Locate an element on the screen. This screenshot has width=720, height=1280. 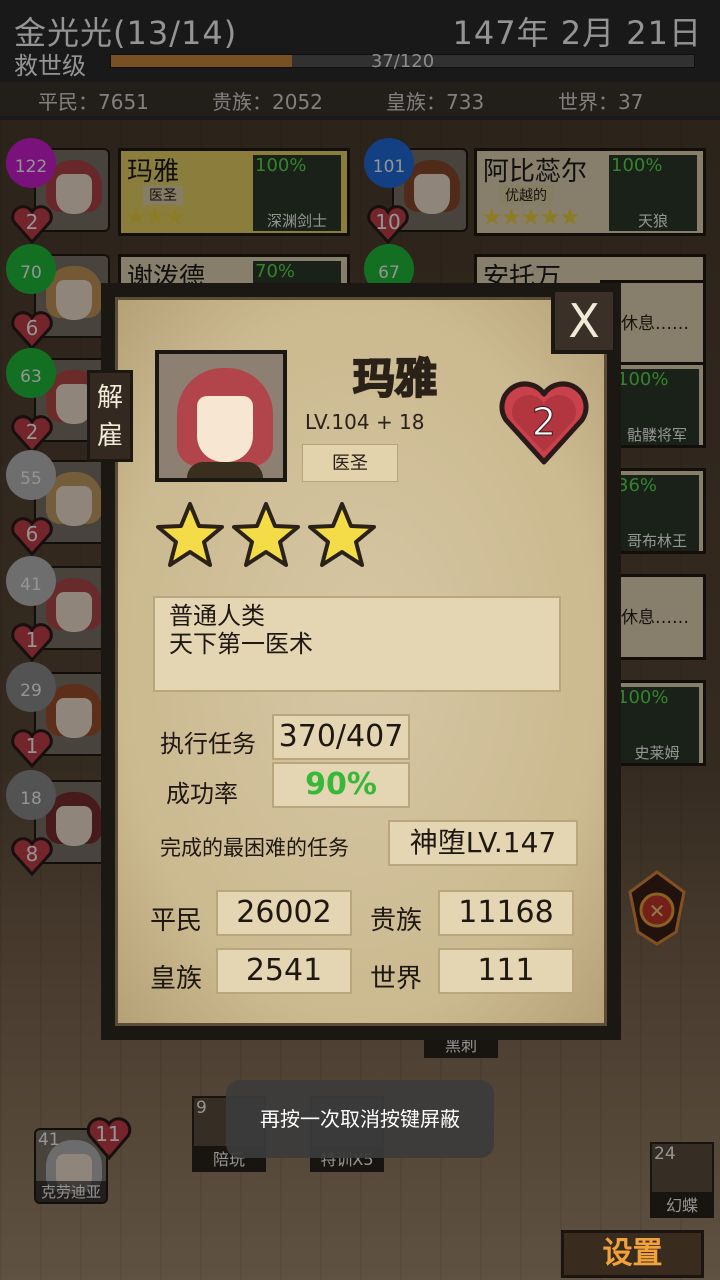
success-rate-value: 90% is located at coordinates (341, 785).